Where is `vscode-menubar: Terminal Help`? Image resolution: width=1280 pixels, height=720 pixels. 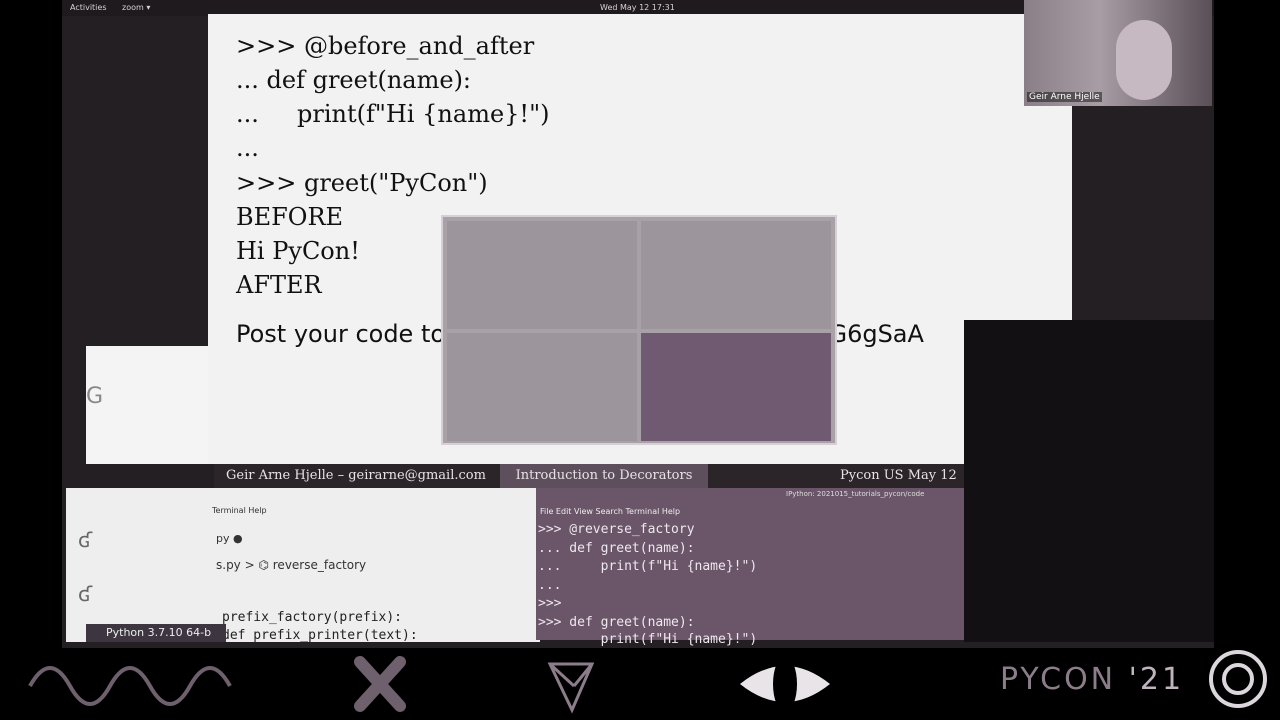
vscode-menubar: Terminal Help is located at coordinates (239, 510).